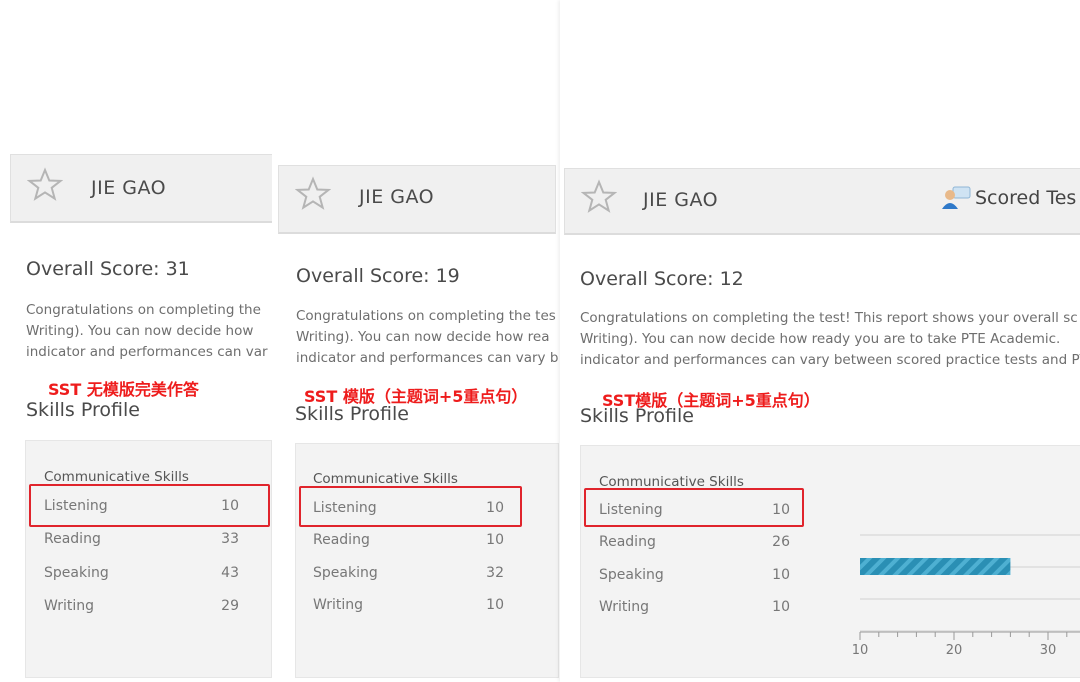 This screenshot has width=1080, height=682. I want to click on user-chat-icon, so click(956, 197).